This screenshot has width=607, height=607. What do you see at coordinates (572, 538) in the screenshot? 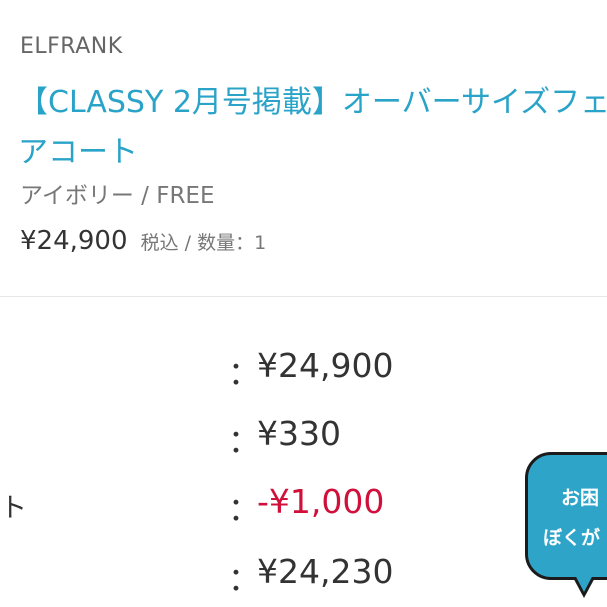
I see `help-bubble-text-line2: ぼくが` at bounding box center [572, 538].